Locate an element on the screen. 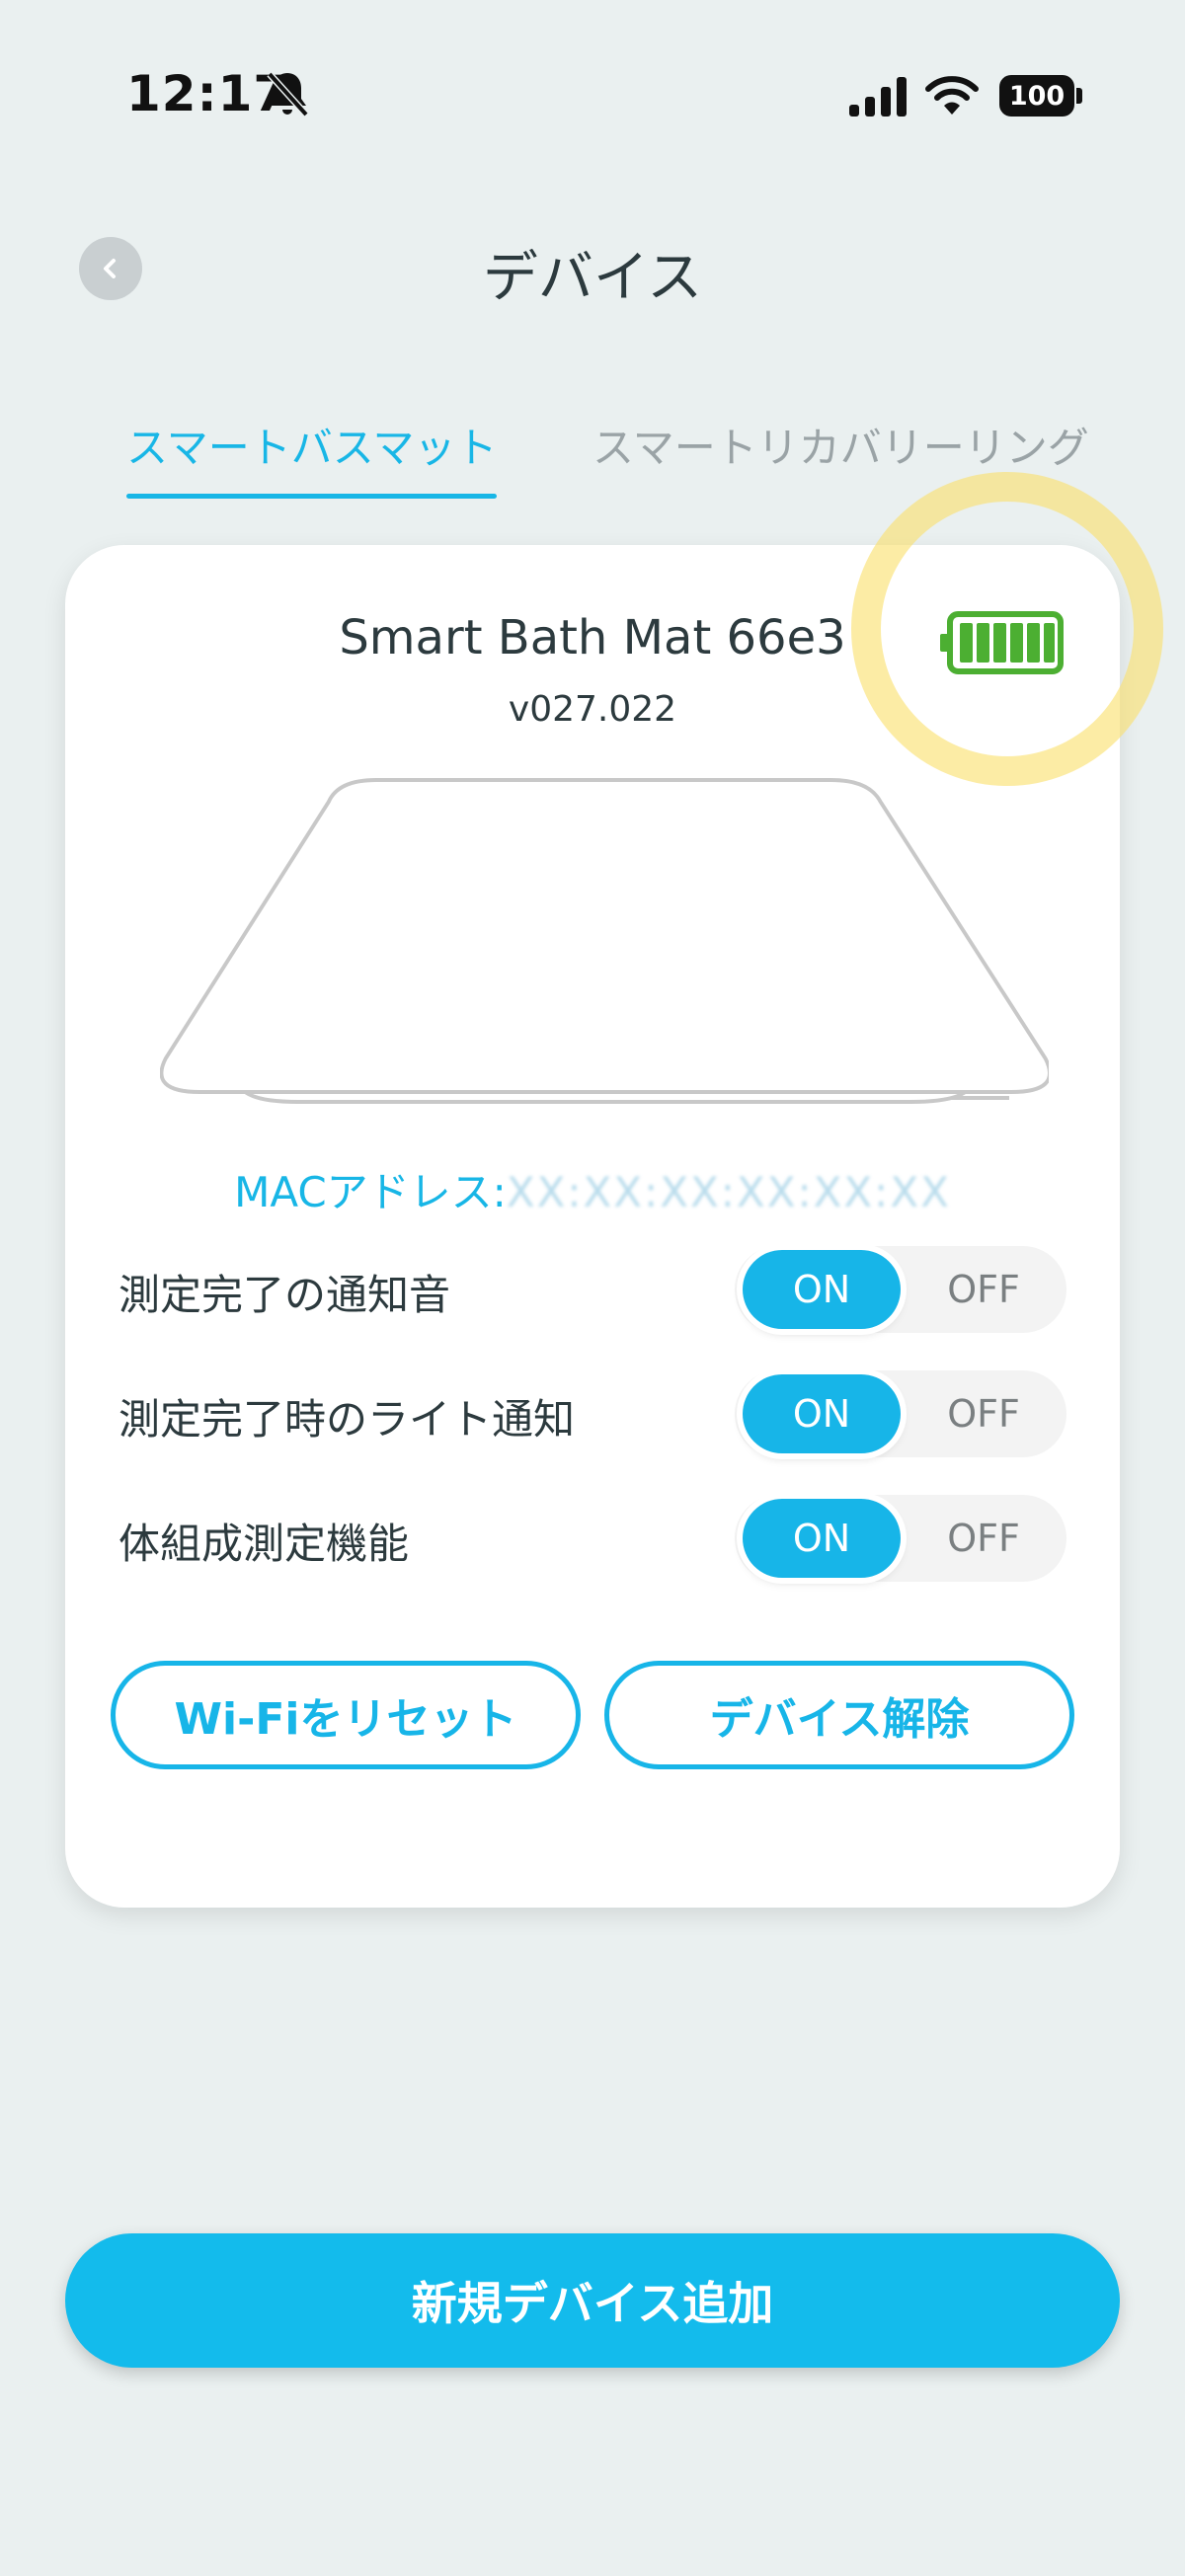  battery-icon: 100 is located at coordinates (1041, 96).